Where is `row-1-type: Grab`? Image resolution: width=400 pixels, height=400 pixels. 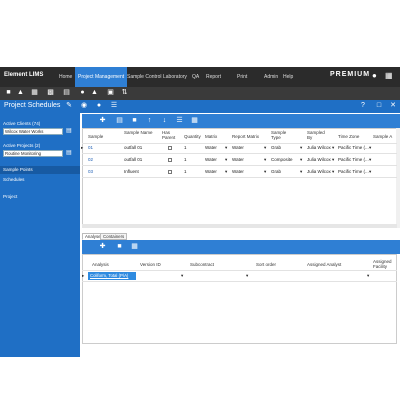 row-1-type: Grab is located at coordinates (276, 148).